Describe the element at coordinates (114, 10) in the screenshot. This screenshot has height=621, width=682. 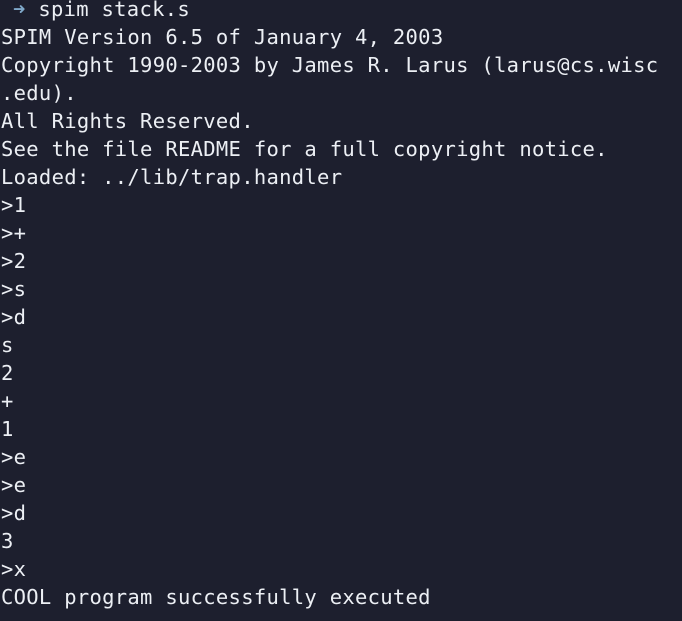
I see `prompt-command: spim stack.s` at that location.